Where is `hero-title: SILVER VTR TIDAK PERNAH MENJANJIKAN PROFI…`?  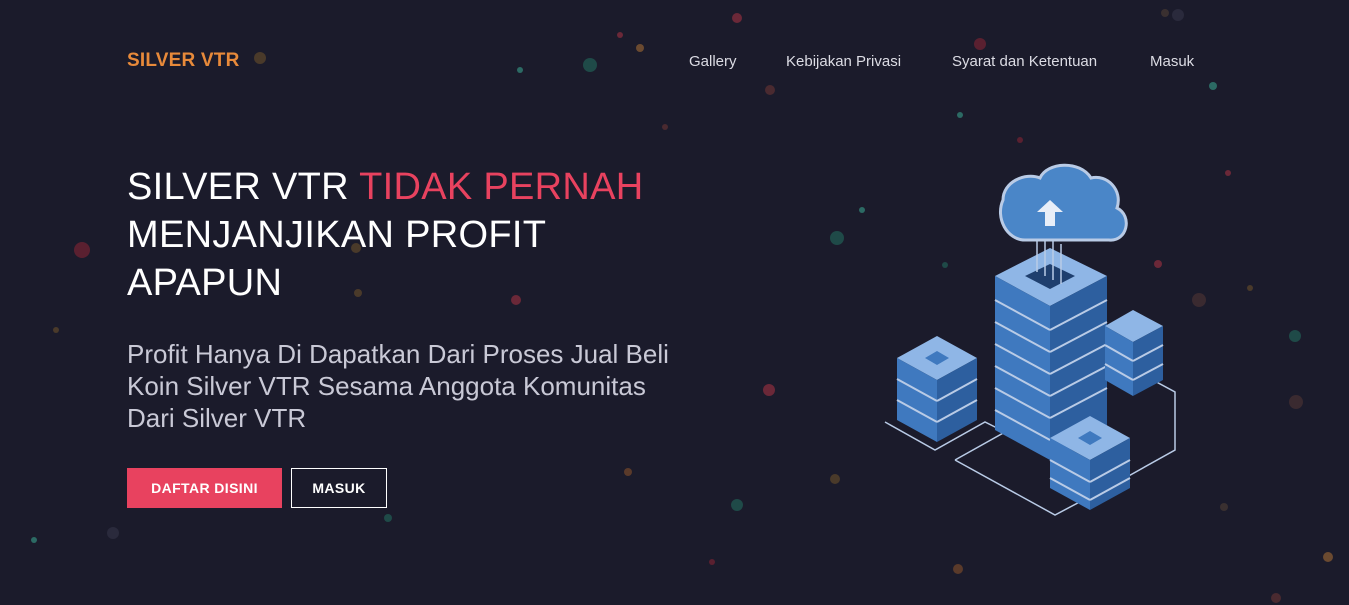
hero-title: SILVER VTR TIDAK PERNAH MENJANJIKAN PROFI… is located at coordinates (407, 235).